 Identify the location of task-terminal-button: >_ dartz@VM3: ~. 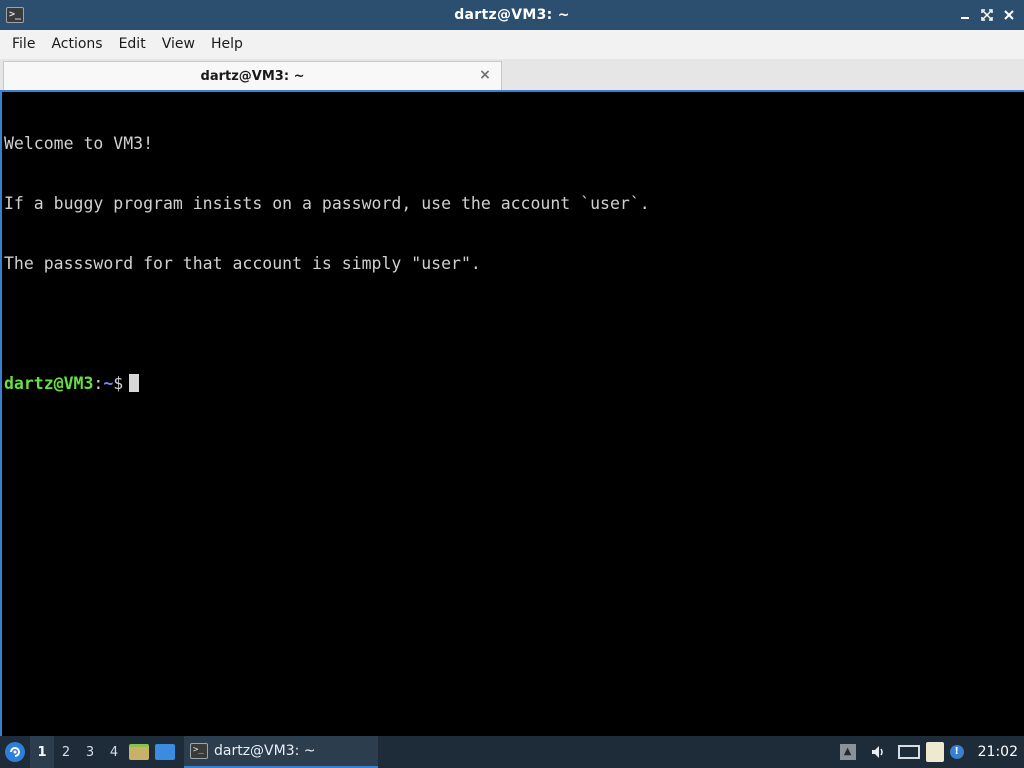
(281, 752).